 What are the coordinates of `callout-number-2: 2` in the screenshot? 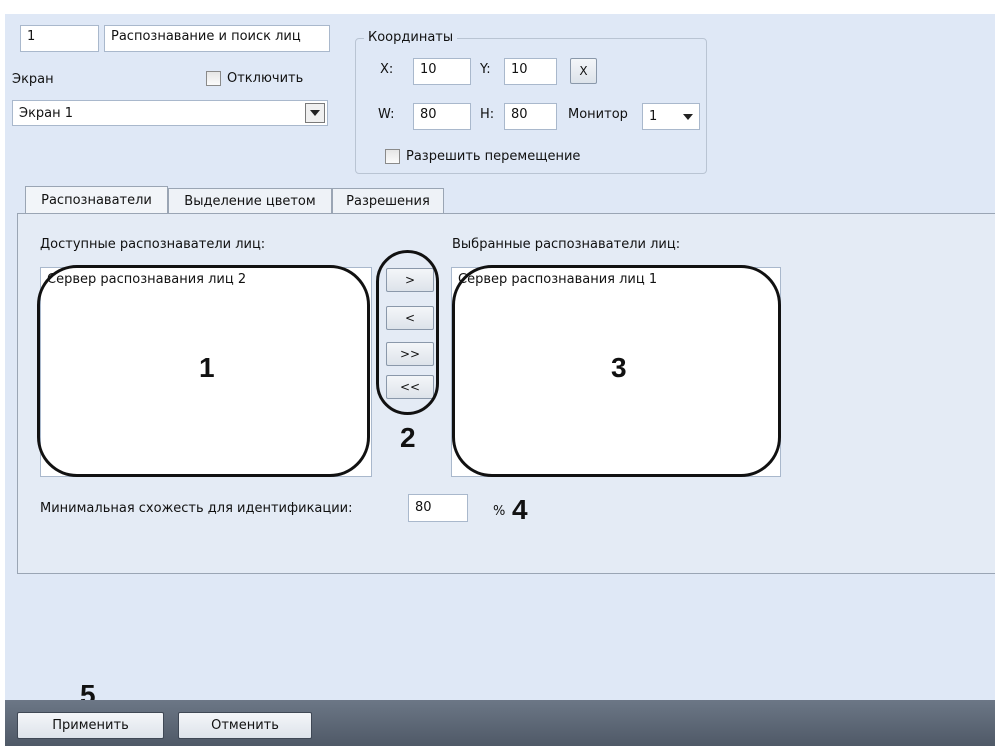 It's located at (408, 437).